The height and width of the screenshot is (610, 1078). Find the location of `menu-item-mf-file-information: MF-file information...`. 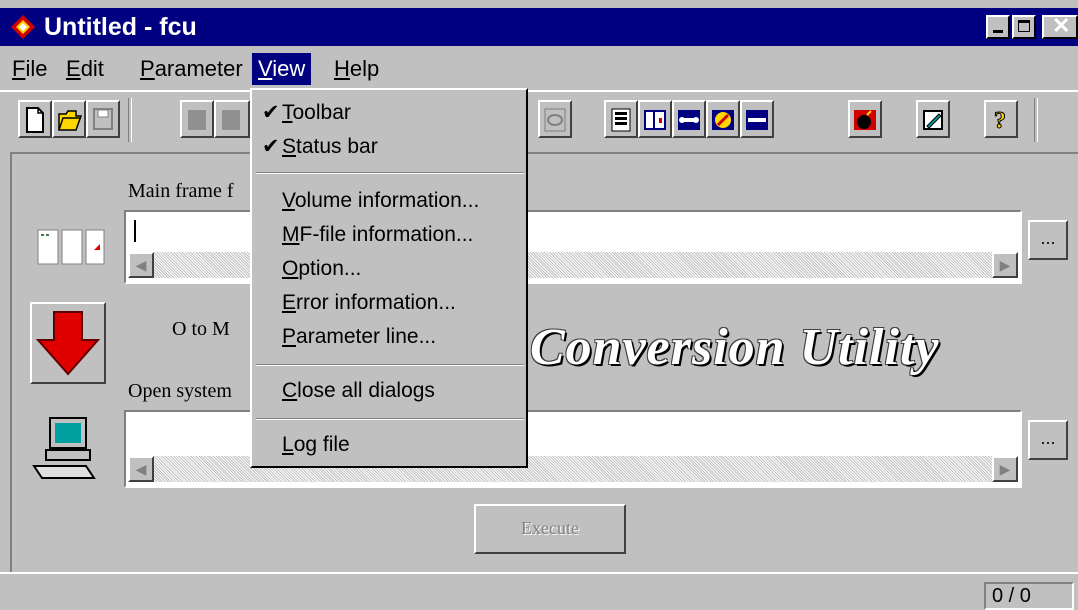

menu-item-mf-file-information: MF-file information... is located at coordinates (377, 235).